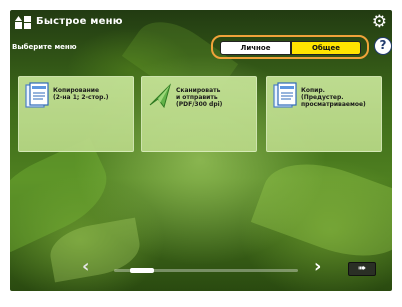 Image resolution: width=402 pixels, height=307 pixels. Describe the element at coordinates (199, 97) in the screenshot. I see `tile-label: Сканировать и отправить (PDF/300 dpi)` at that location.